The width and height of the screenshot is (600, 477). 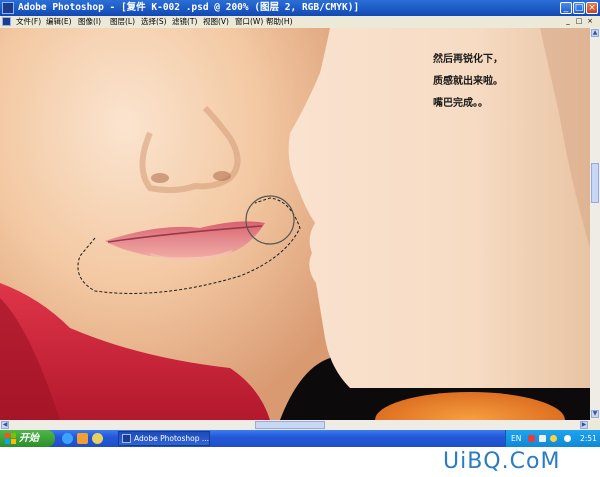 What do you see at coordinates (579, 21) in the screenshot?
I see `doc-restore-button: □` at bounding box center [579, 21].